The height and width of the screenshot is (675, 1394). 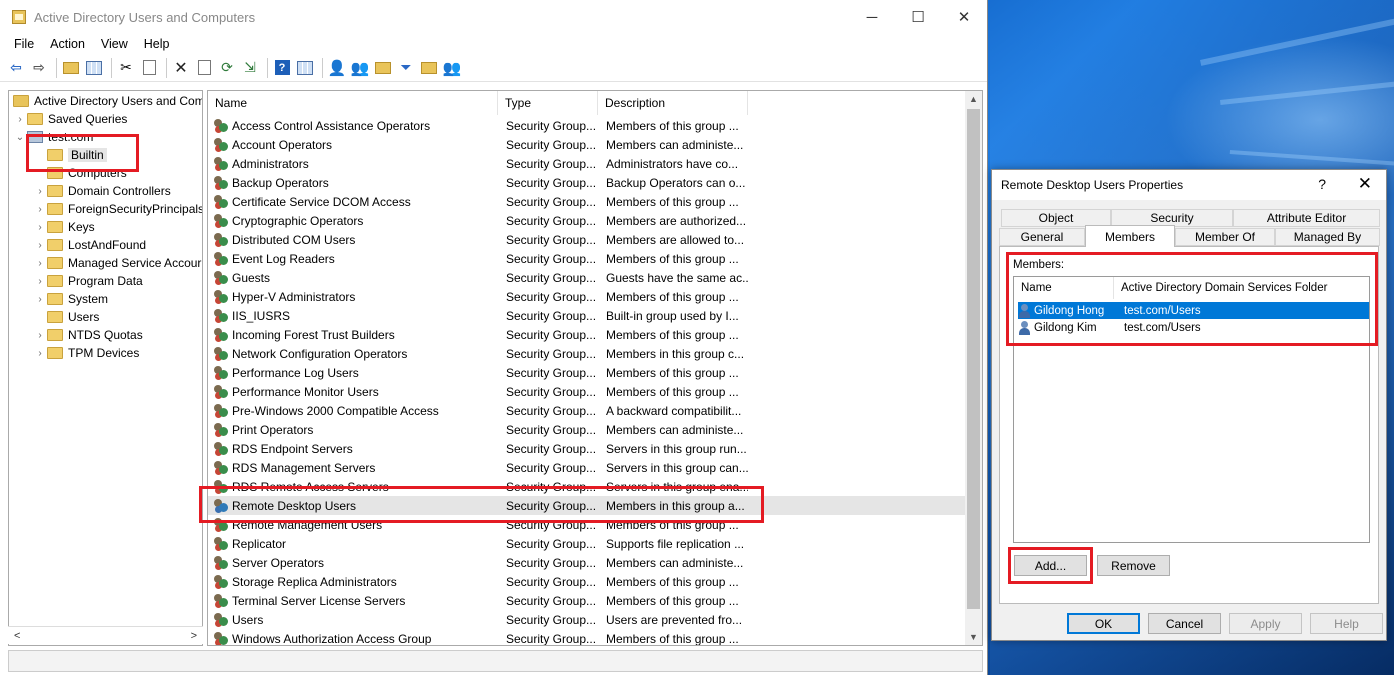 What do you see at coordinates (1241, 288) in the screenshot?
I see `members-column-folder: Active Directory Domain Services Folder` at bounding box center [1241, 288].